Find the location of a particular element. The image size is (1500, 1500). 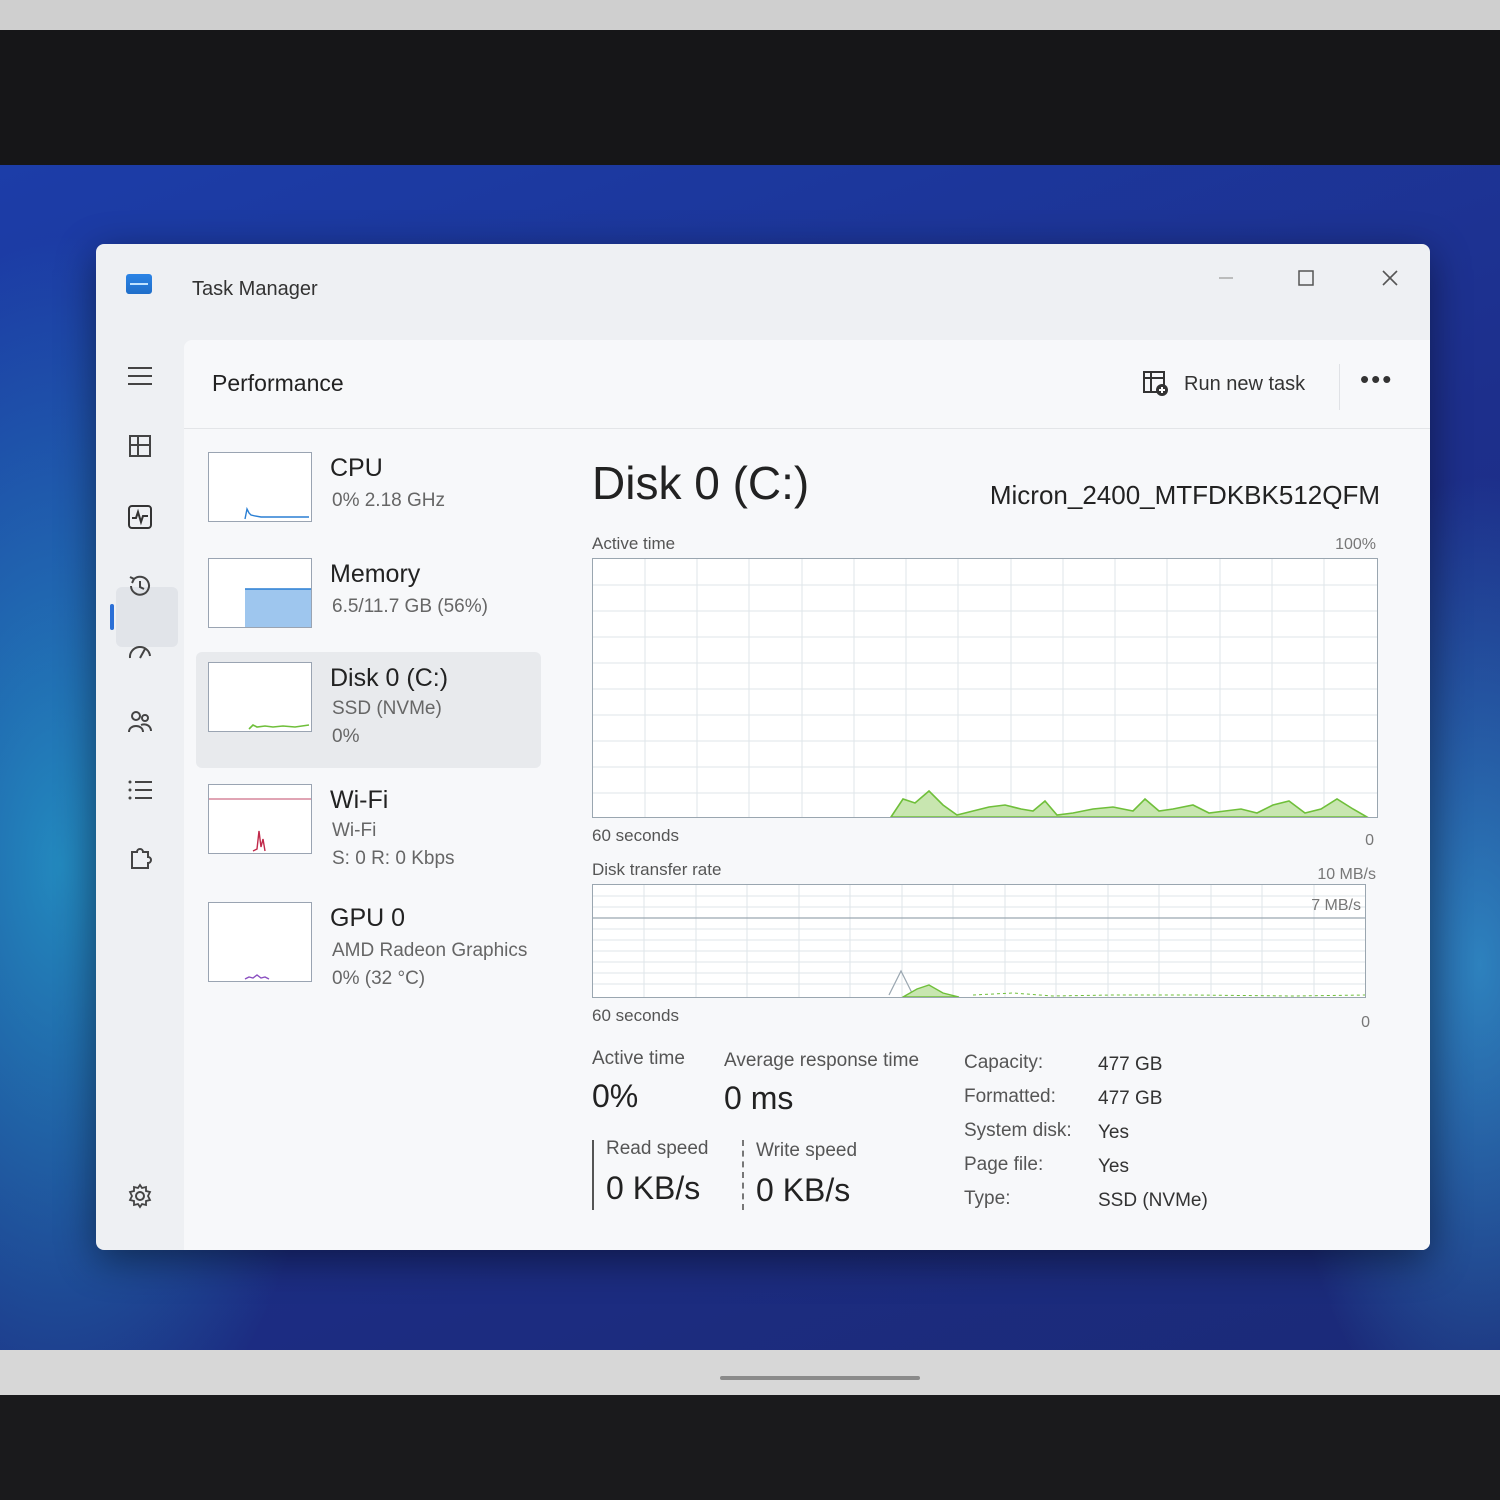

run-new-task-icon is located at coordinates (1155, 383).